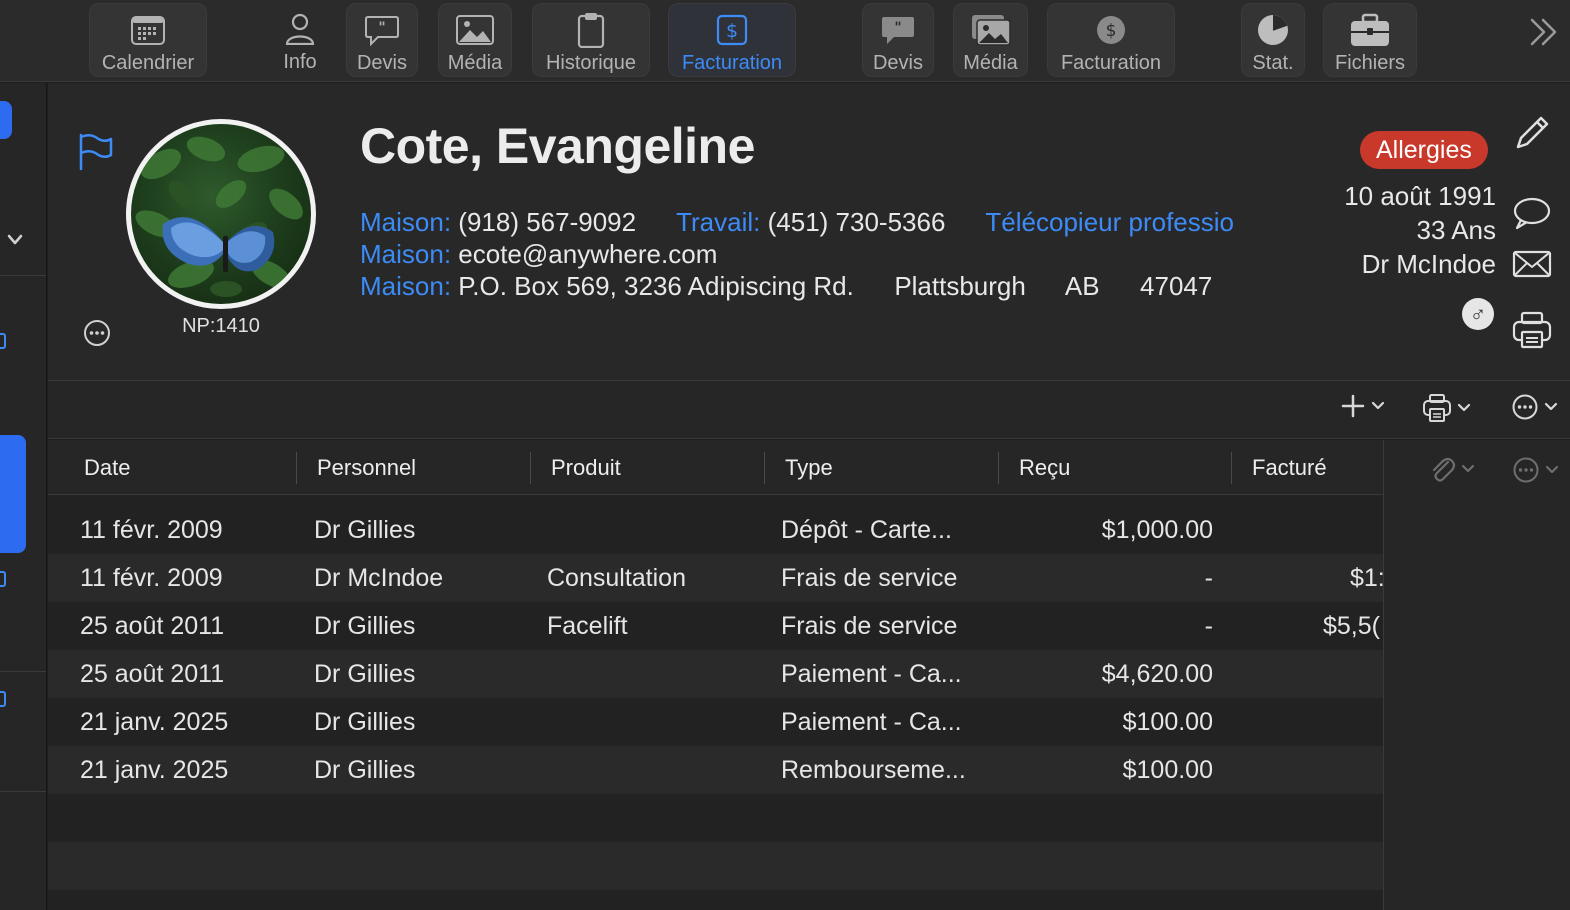 This screenshot has height=910, width=1570. Describe the element at coordinates (1289, 467) in the screenshot. I see `column-header-billed: Facturé` at that location.